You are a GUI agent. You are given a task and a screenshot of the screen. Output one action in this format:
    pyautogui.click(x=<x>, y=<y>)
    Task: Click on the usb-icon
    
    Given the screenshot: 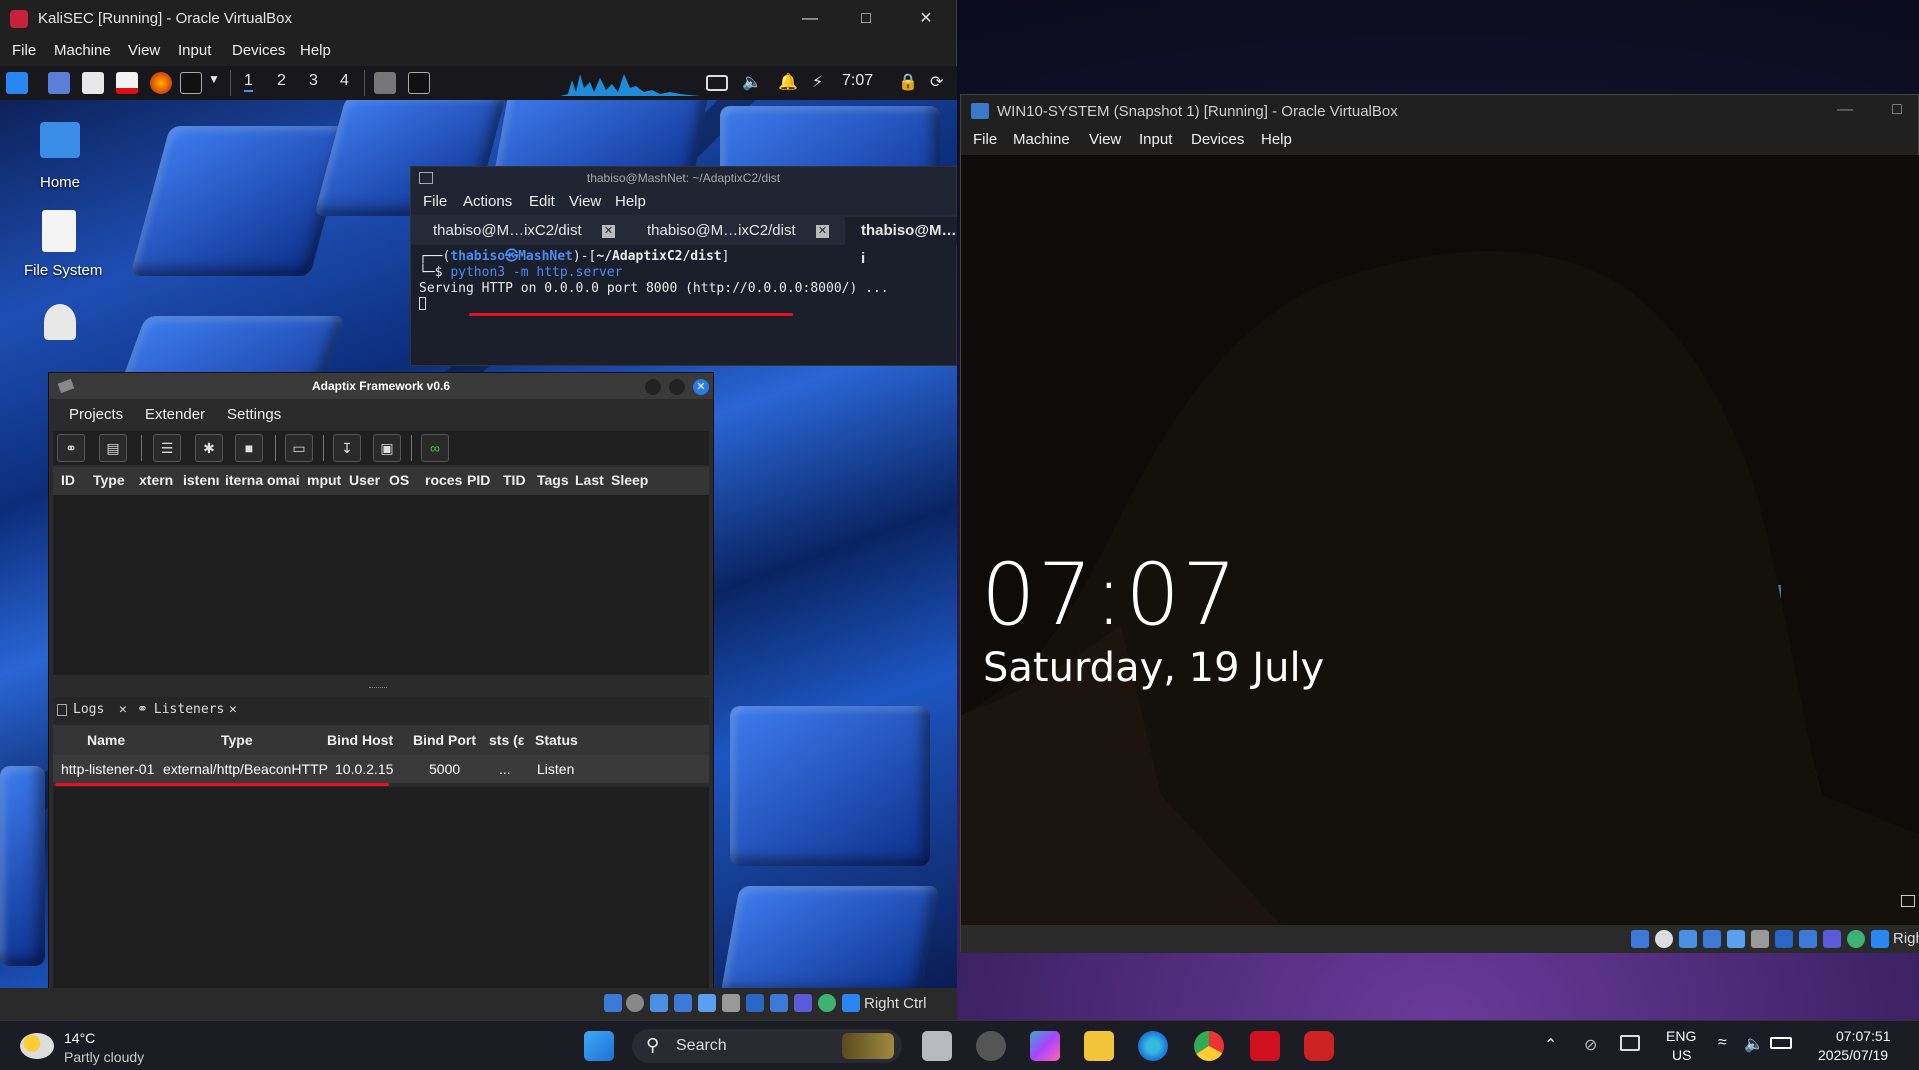 What is the action you would take?
    pyautogui.click(x=707, y=1003)
    